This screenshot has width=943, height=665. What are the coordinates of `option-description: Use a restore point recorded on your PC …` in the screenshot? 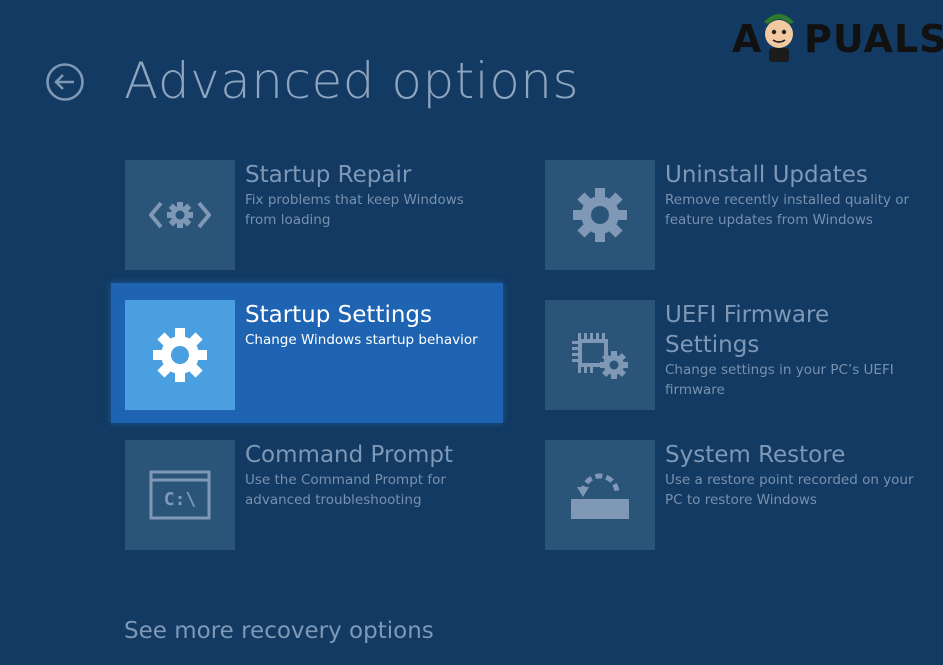 It's located at (789, 490).